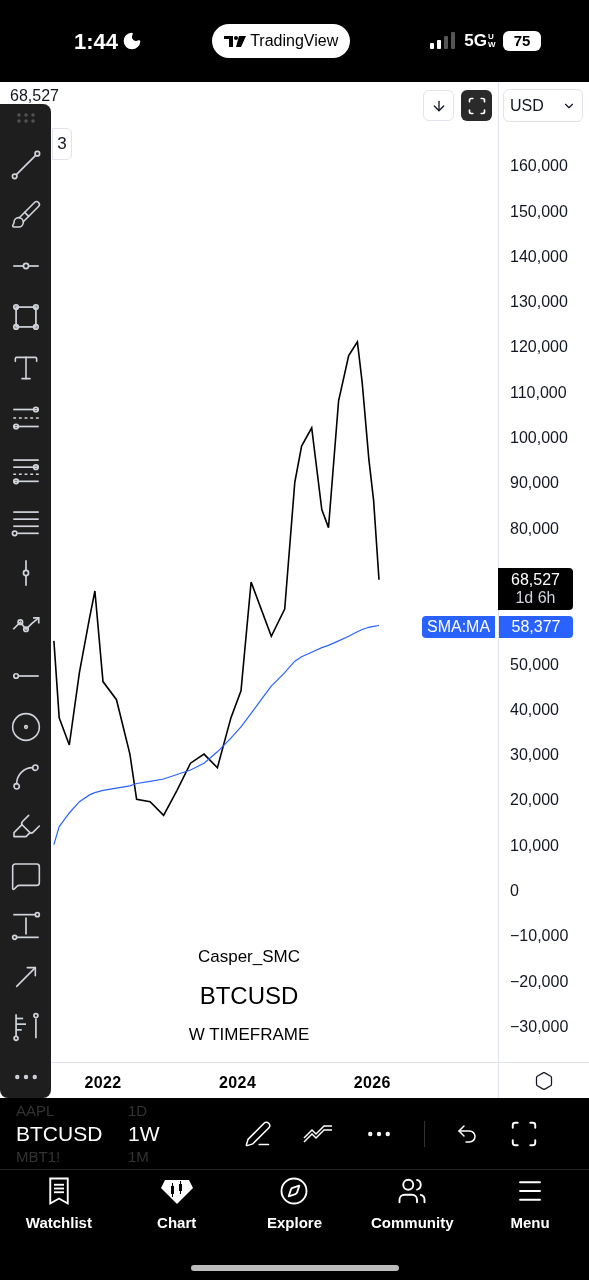 This screenshot has height=1280, width=589. I want to click on axis-tick-label: 100,000, so click(539, 437).